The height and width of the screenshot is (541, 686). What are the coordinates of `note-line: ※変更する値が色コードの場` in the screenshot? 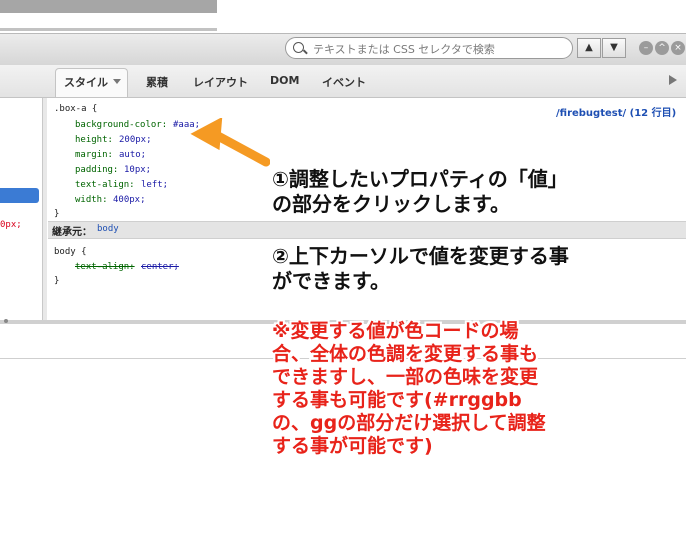 It's located at (395, 331).